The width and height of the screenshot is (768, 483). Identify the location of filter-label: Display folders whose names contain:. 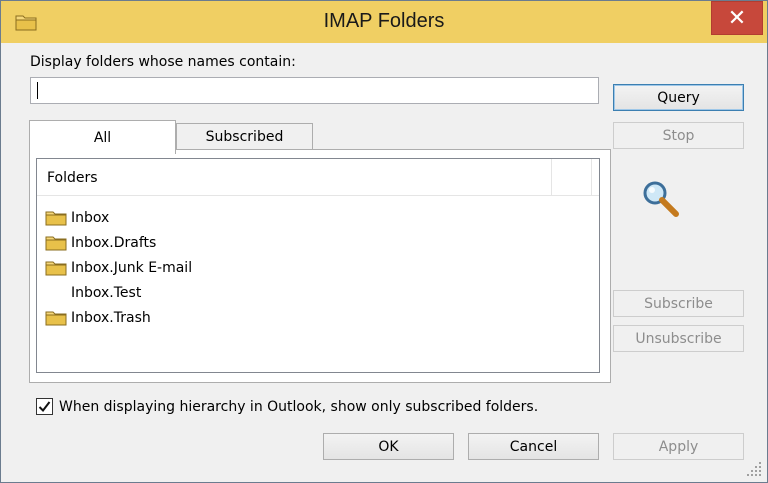
(163, 62).